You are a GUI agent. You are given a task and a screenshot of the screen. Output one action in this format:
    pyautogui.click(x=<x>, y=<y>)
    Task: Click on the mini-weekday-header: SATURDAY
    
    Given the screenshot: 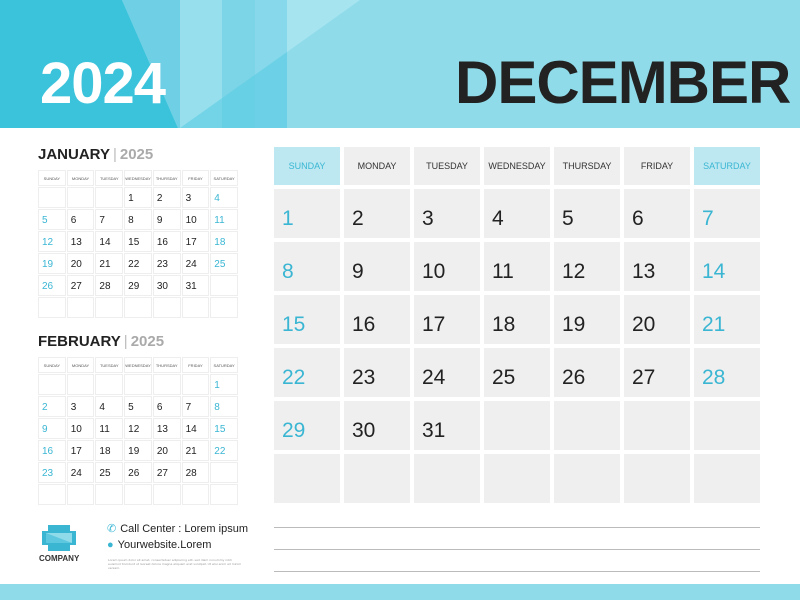 What is the action you would take?
    pyautogui.click(x=224, y=178)
    